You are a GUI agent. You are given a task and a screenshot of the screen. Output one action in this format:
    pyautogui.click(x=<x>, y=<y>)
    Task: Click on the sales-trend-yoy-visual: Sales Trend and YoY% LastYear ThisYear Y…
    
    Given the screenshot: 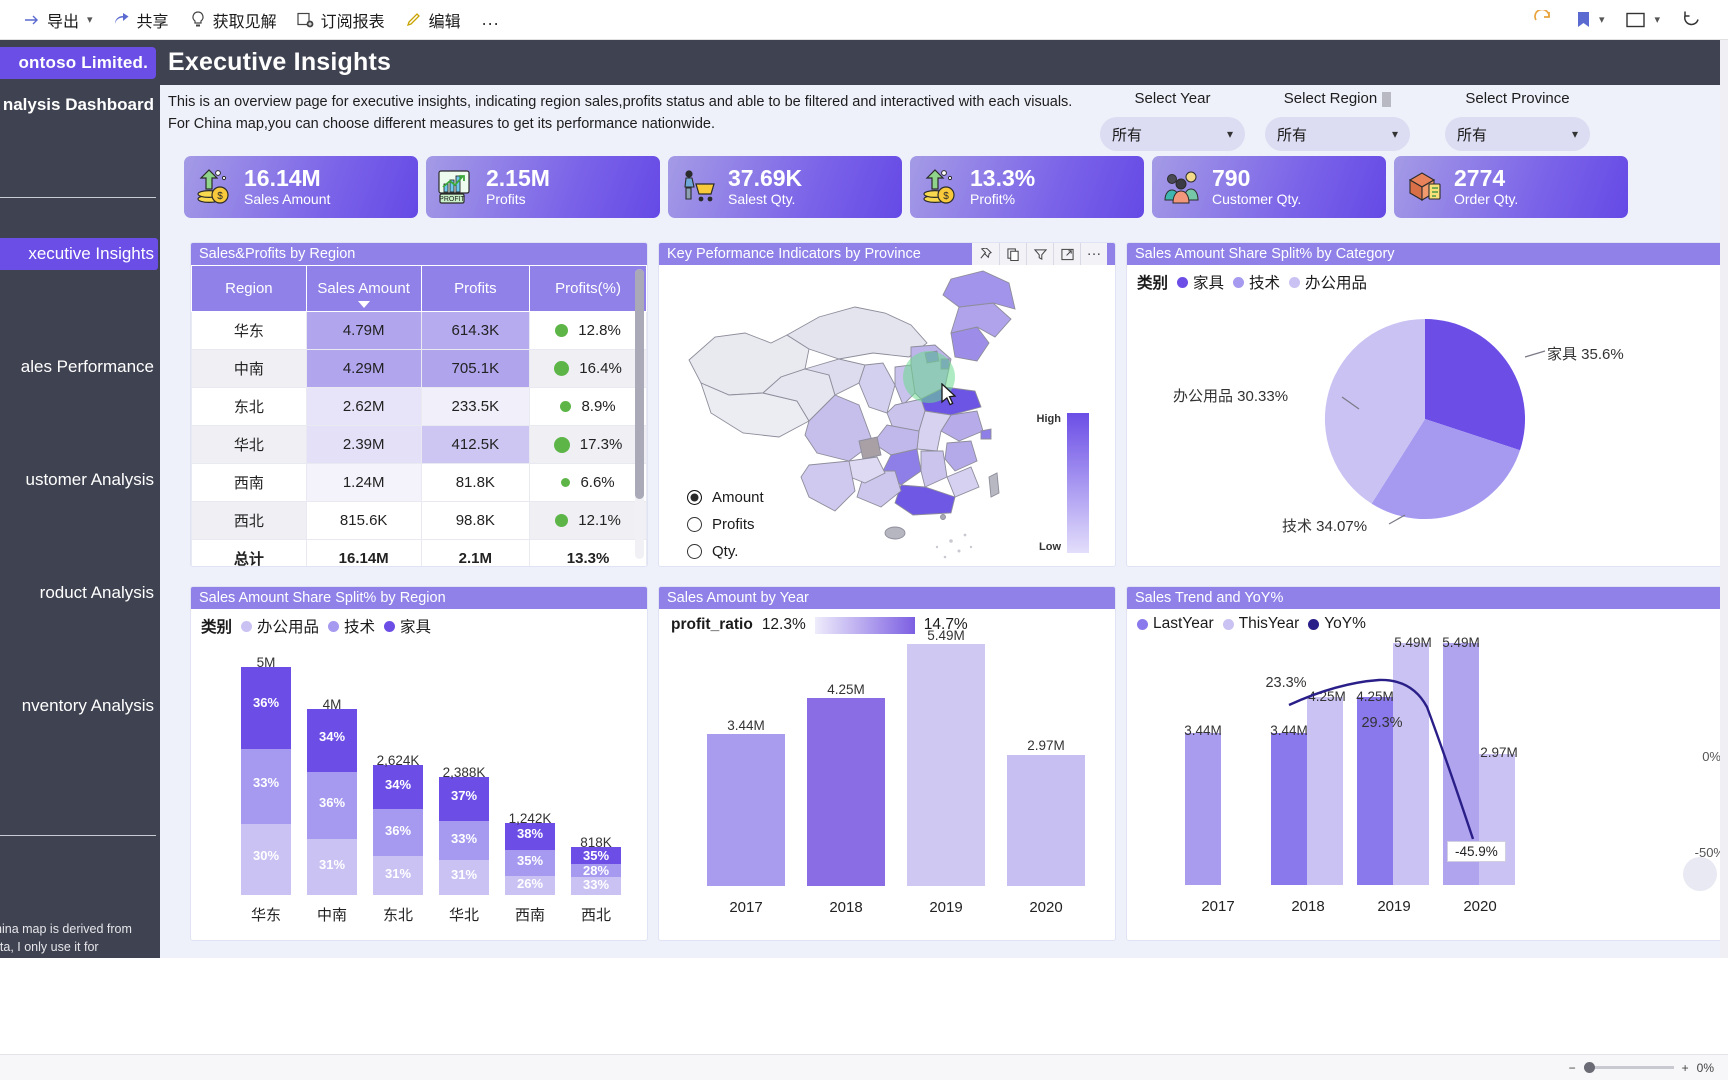 What is the action you would take?
    pyautogui.click(x=1427, y=763)
    